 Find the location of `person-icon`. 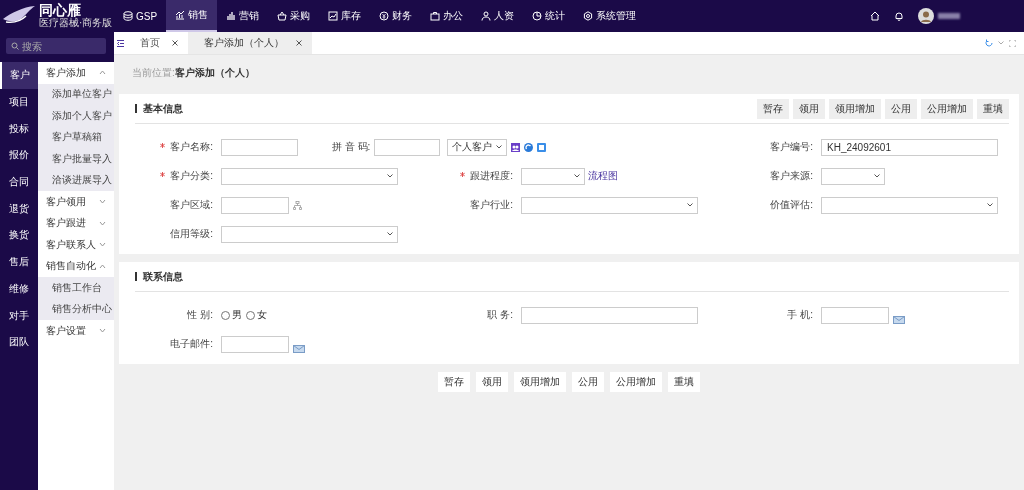

person-icon is located at coordinates (486, 16).